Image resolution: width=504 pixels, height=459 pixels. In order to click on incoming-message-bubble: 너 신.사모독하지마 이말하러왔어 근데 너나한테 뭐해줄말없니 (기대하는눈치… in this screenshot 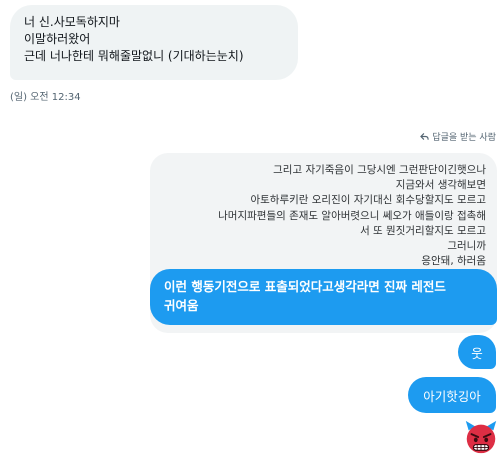, I will do `click(154, 42)`.